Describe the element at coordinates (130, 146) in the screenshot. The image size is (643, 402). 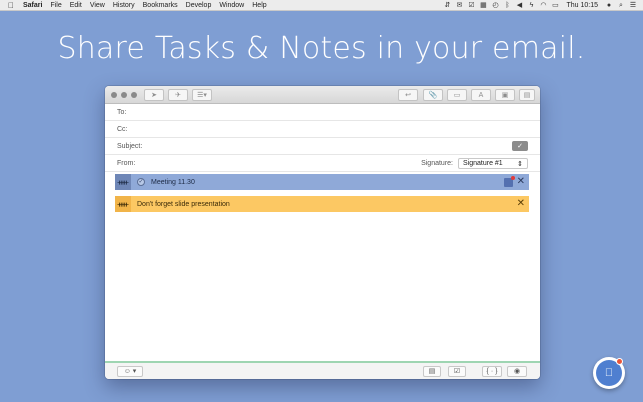
I see `subject-label: Subject:` at that location.